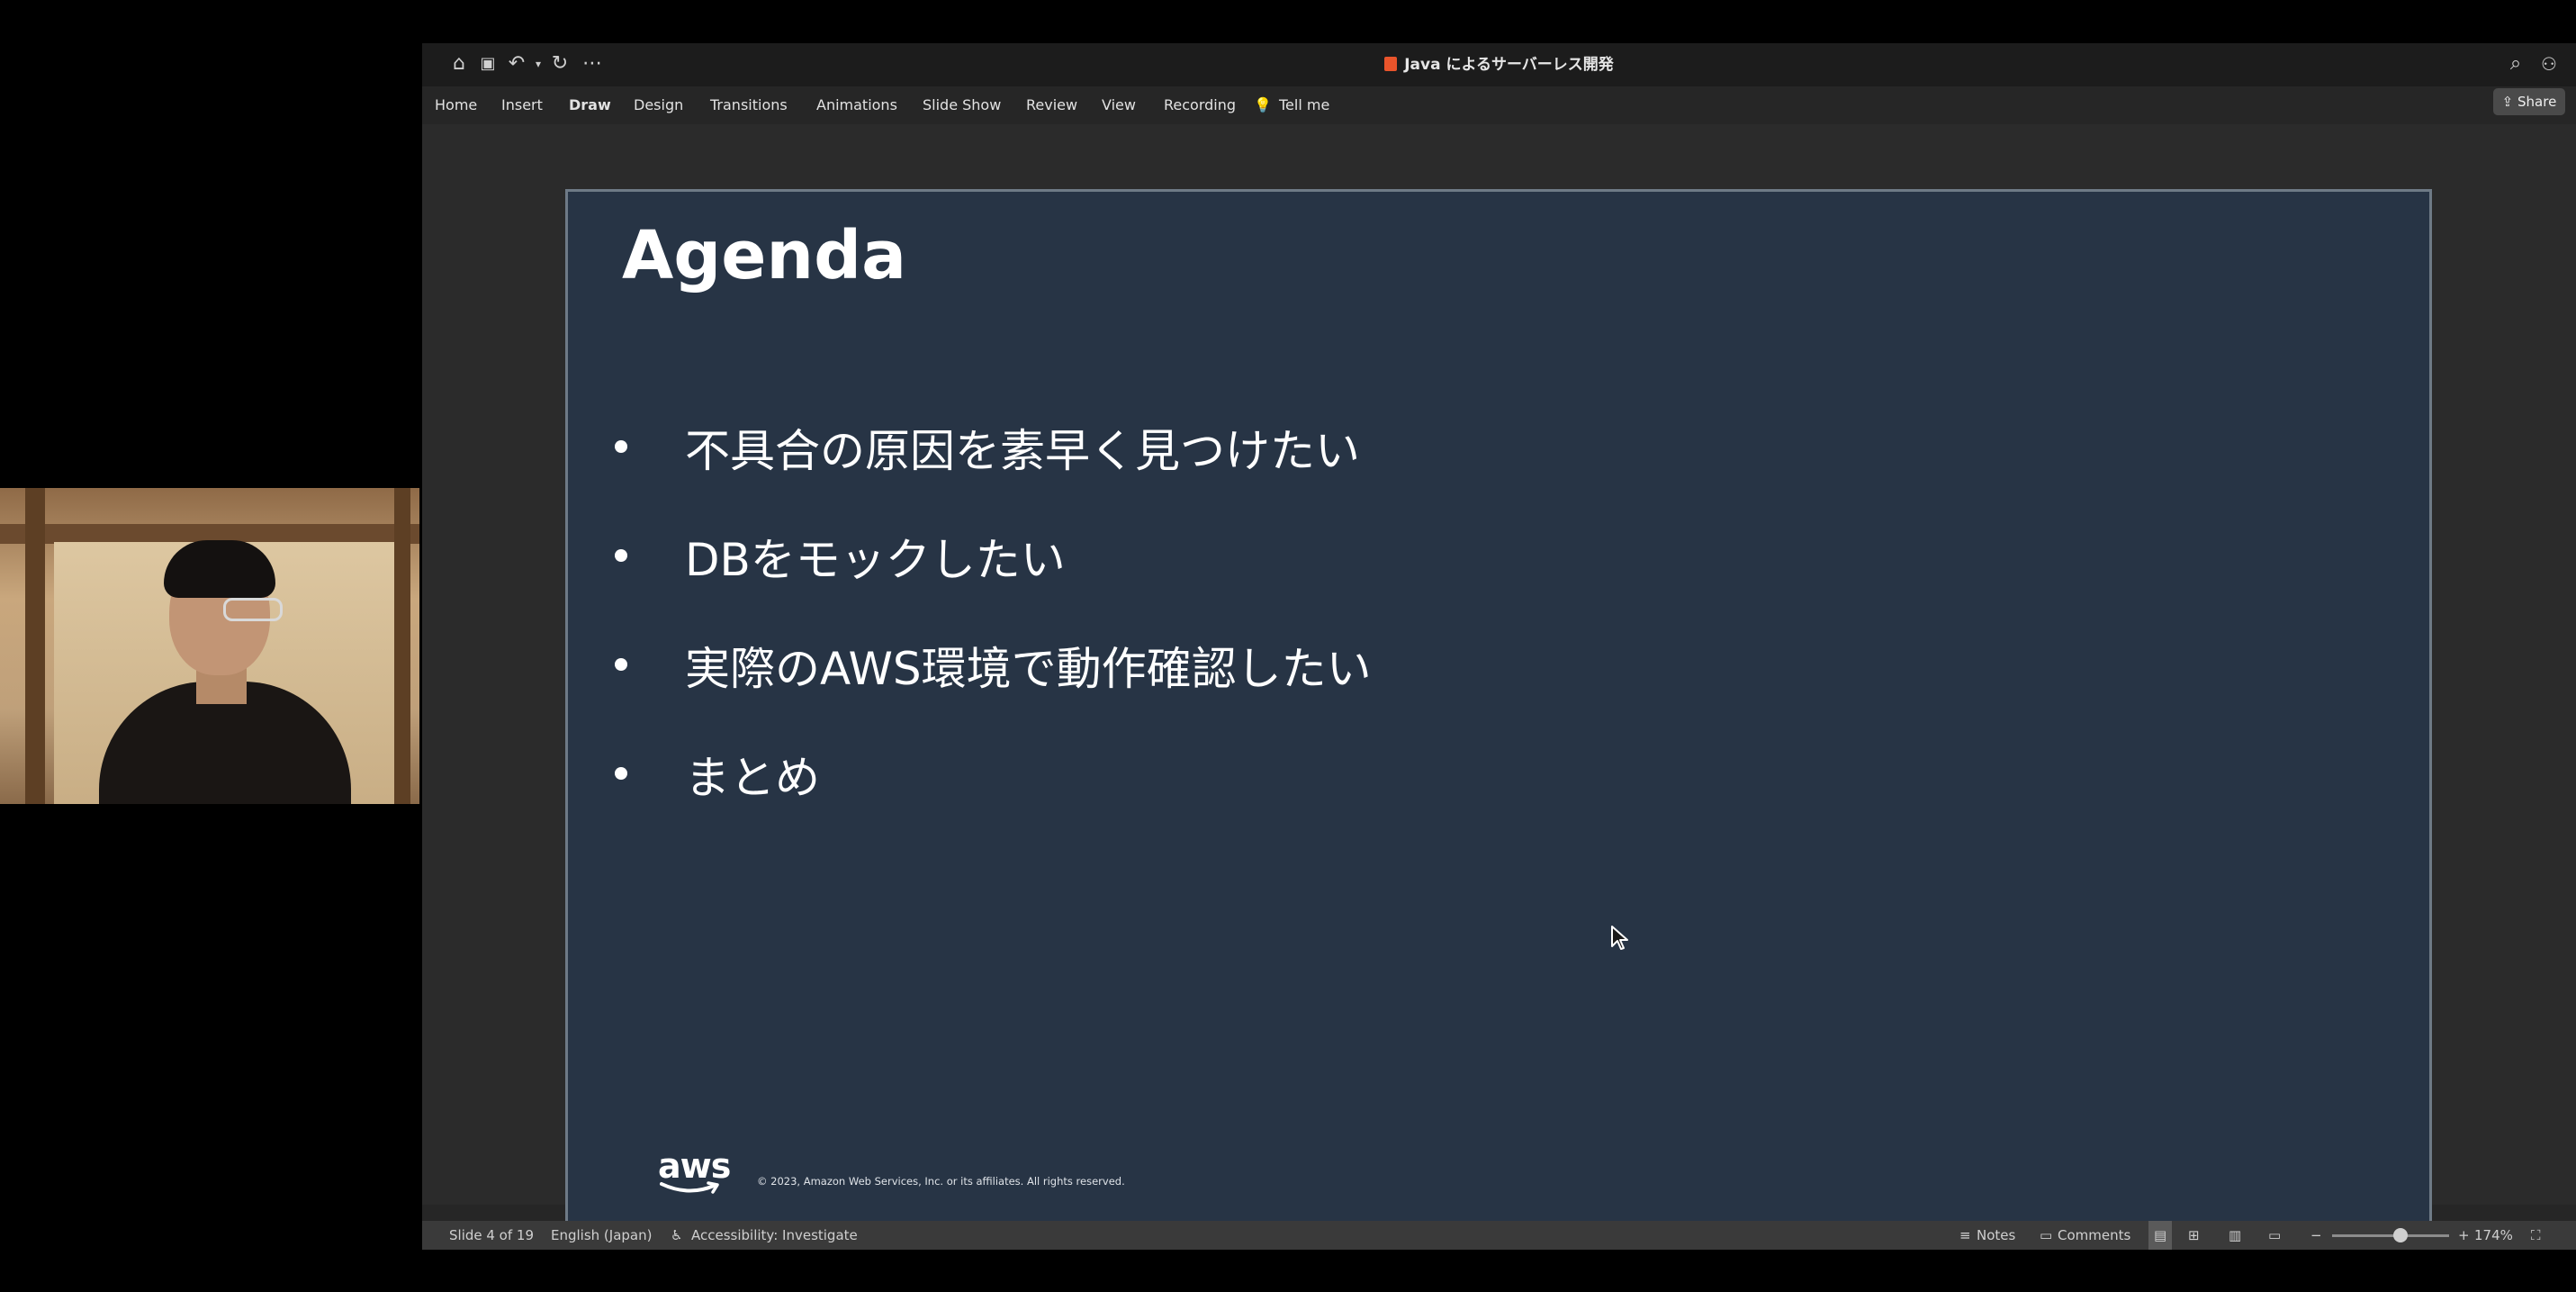 The image size is (2576, 1292). What do you see at coordinates (601, 1235) in the screenshot?
I see `language-indicator: English (Japan)` at bounding box center [601, 1235].